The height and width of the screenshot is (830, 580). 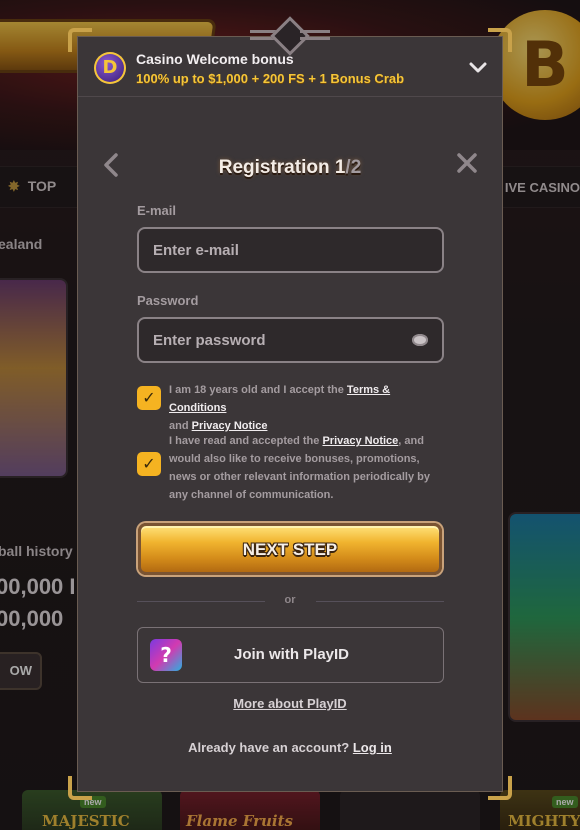 What do you see at coordinates (315, 35) in the screenshot?
I see `crown-bar` at bounding box center [315, 35].